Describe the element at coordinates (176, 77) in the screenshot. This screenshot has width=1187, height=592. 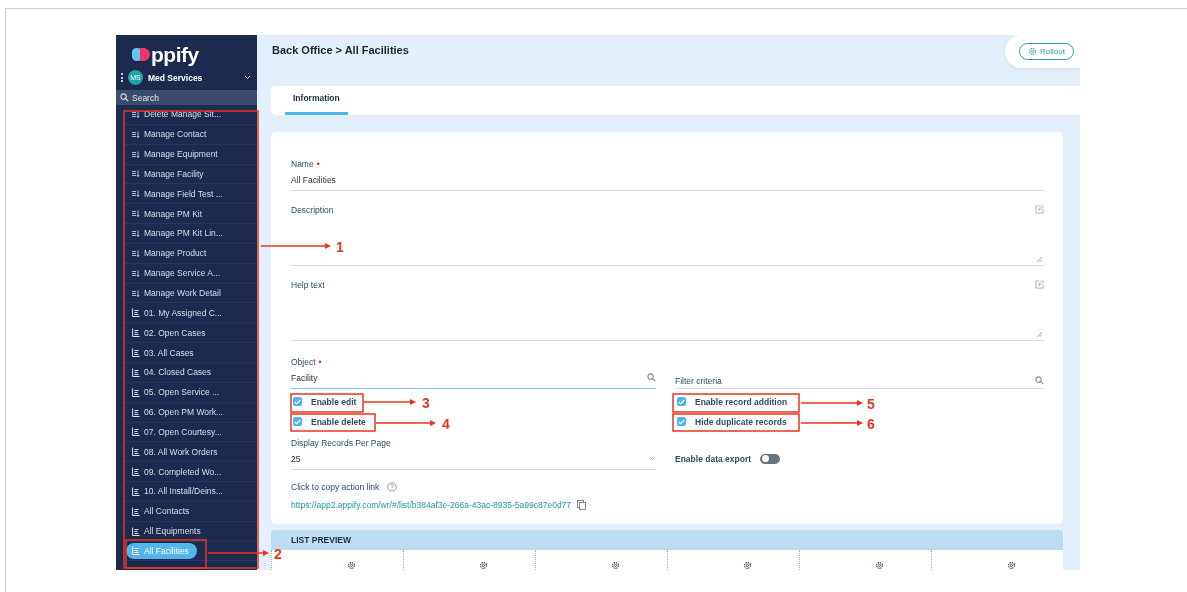
I see `workspace-name: Med Services` at that location.